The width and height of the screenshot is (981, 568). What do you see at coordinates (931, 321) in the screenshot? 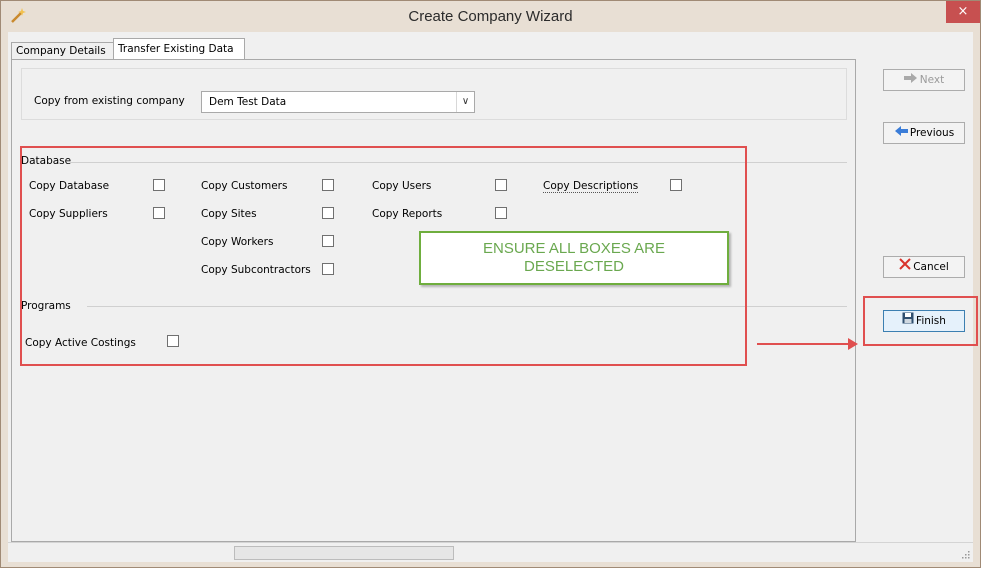
I see `finish-button-label: Finish` at bounding box center [931, 321].